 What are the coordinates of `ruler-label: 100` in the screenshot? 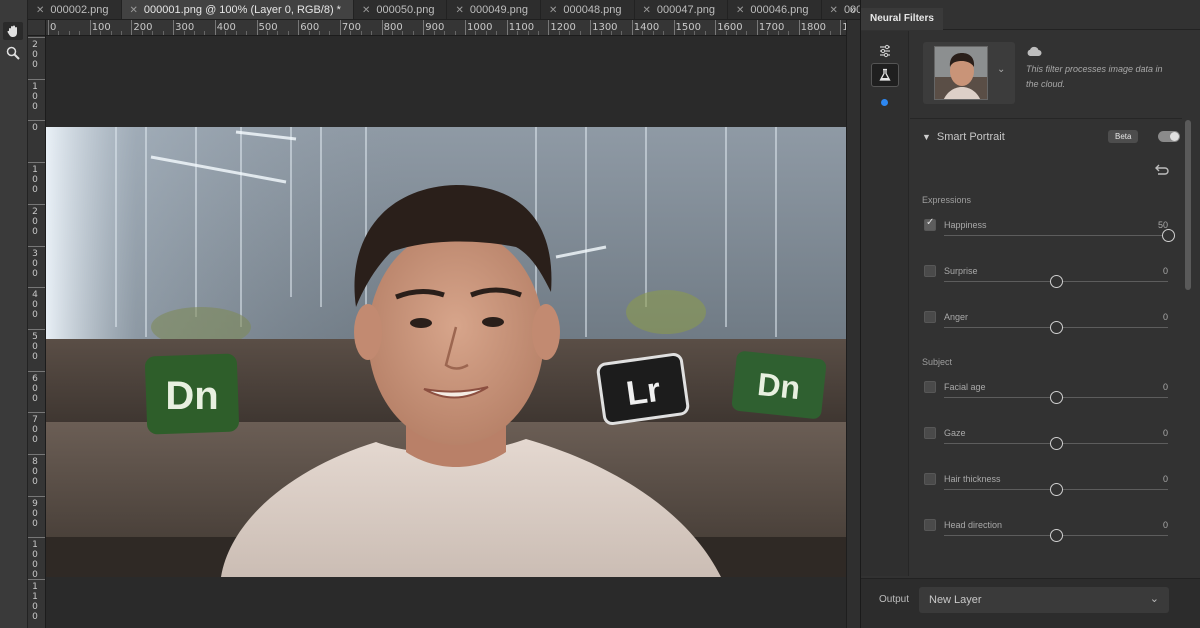 It's located at (35, 96).